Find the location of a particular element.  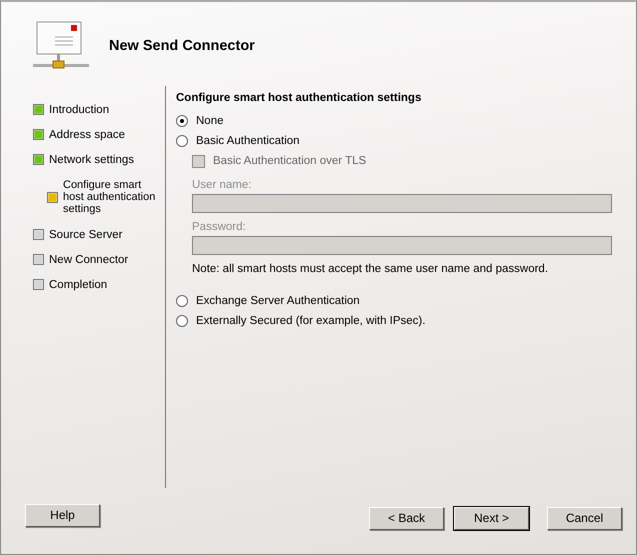

radio-option: Basic Authentication is located at coordinates (394, 141).